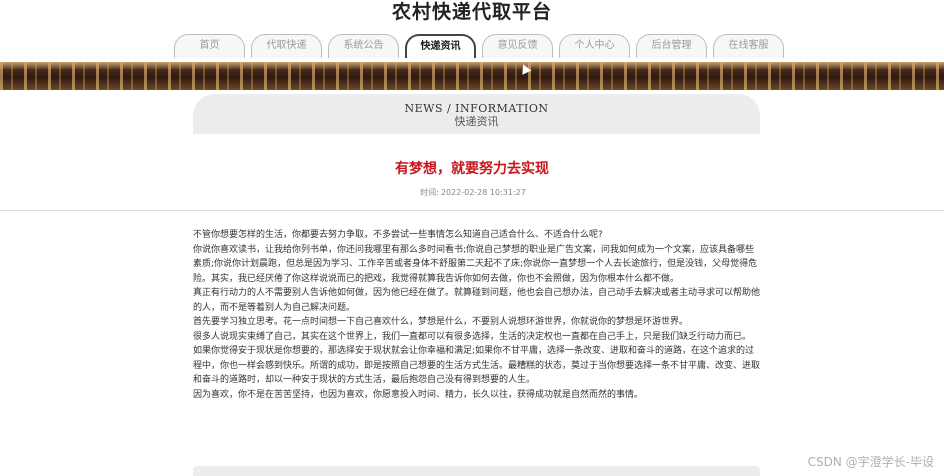  What do you see at coordinates (870, 462) in the screenshot?
I see `watermark: CSDN @宇澄学长-毕设` at bounding box center [870, 462].